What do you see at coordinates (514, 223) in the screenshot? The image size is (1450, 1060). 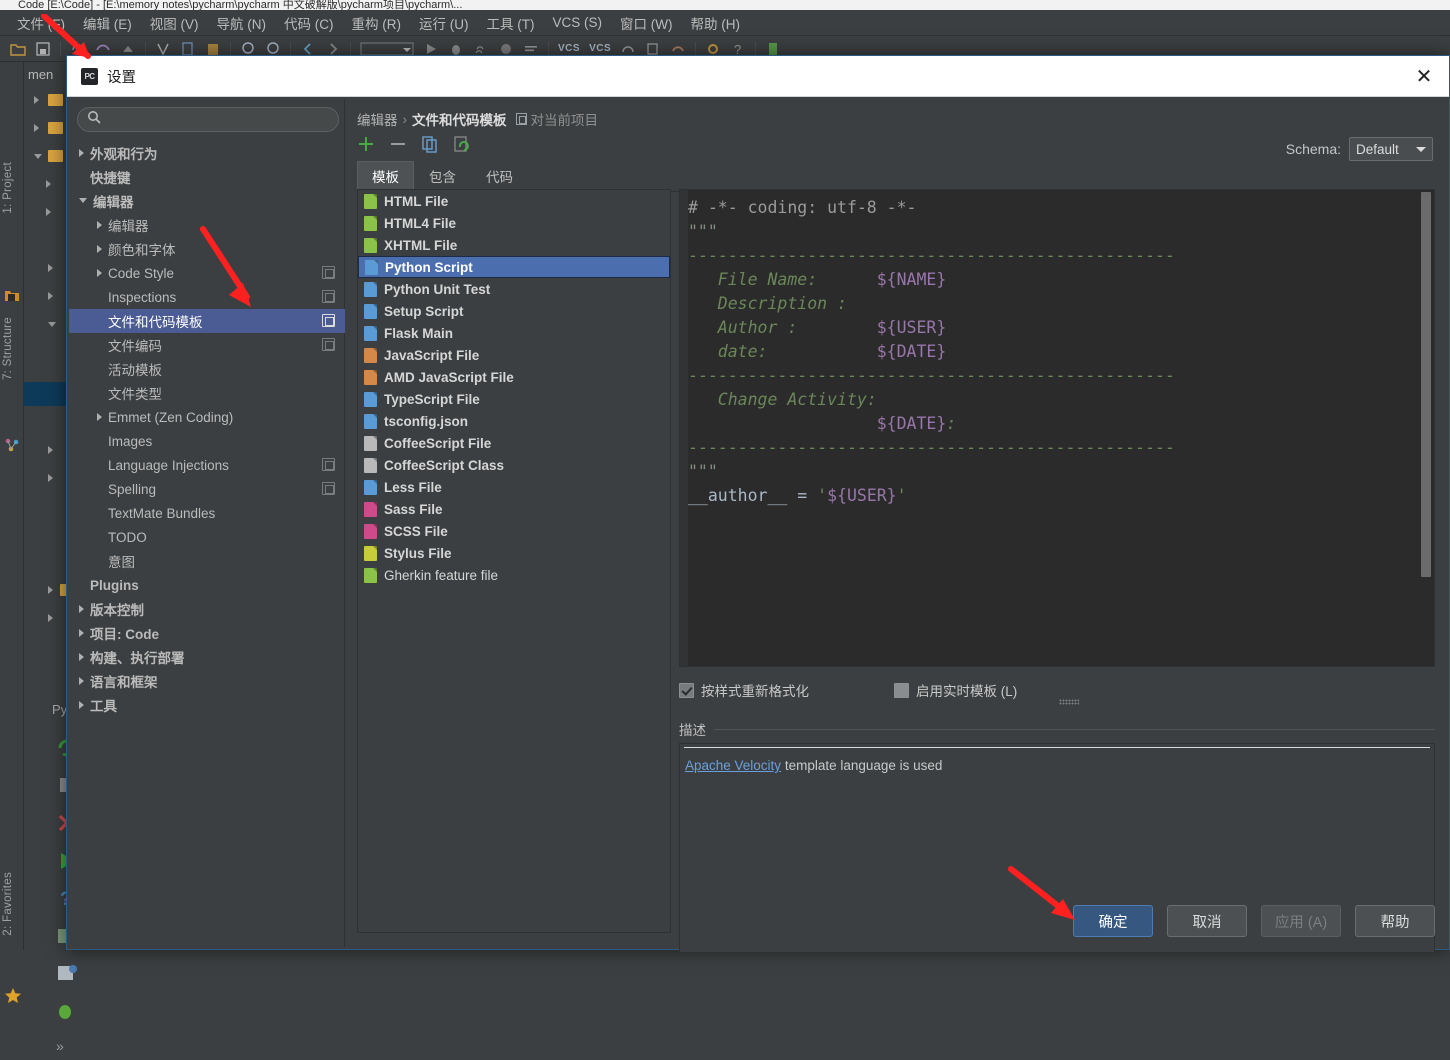 I see `template-list-item: HTML4 File` at bounding box center [514, 223].